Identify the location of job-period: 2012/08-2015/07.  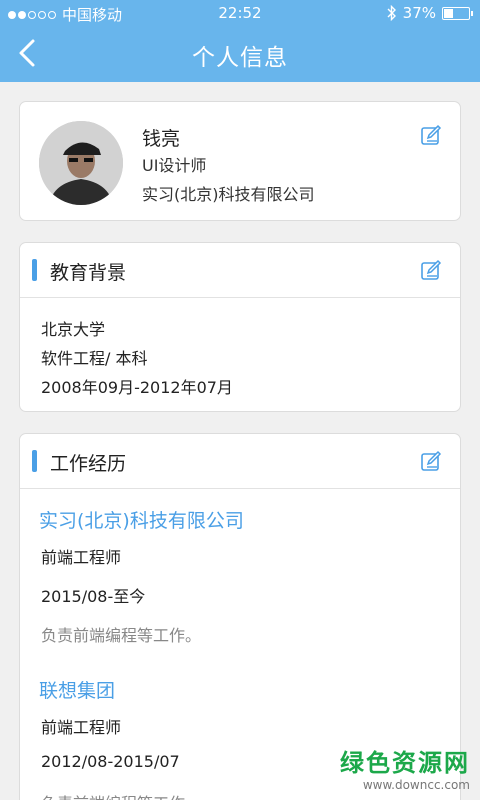
(110, 761).